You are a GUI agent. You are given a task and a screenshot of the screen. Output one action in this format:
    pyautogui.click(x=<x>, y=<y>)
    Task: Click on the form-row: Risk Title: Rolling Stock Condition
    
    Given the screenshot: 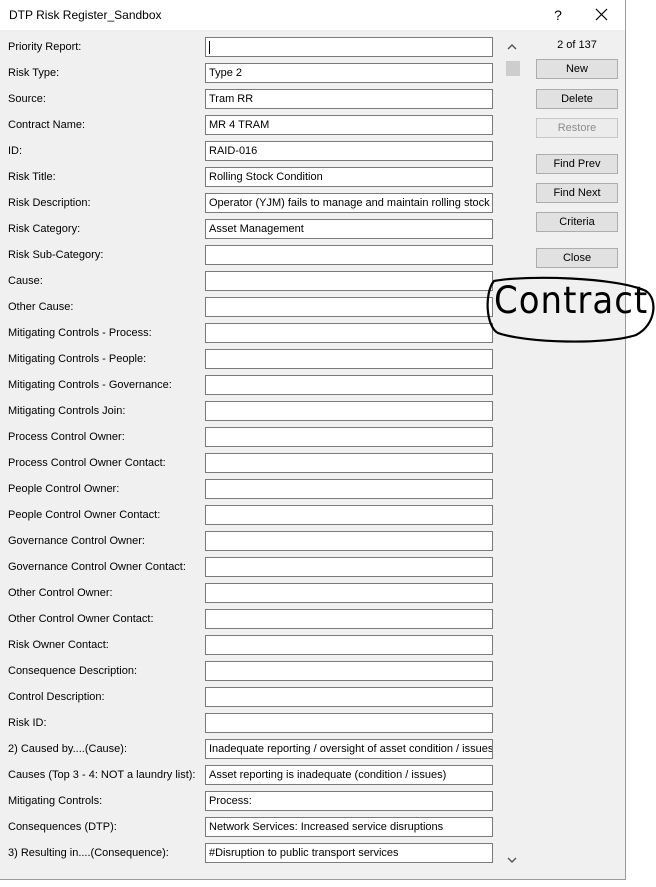 What is the action you would take?
    pyautogui.click(x=250, y=178)
    